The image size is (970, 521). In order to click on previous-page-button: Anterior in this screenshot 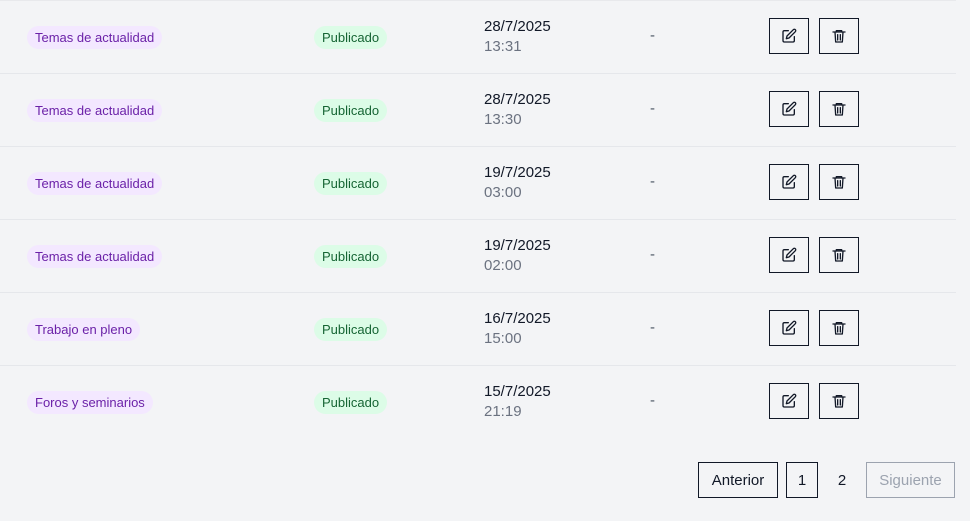, I will do `click(738, 480)`.